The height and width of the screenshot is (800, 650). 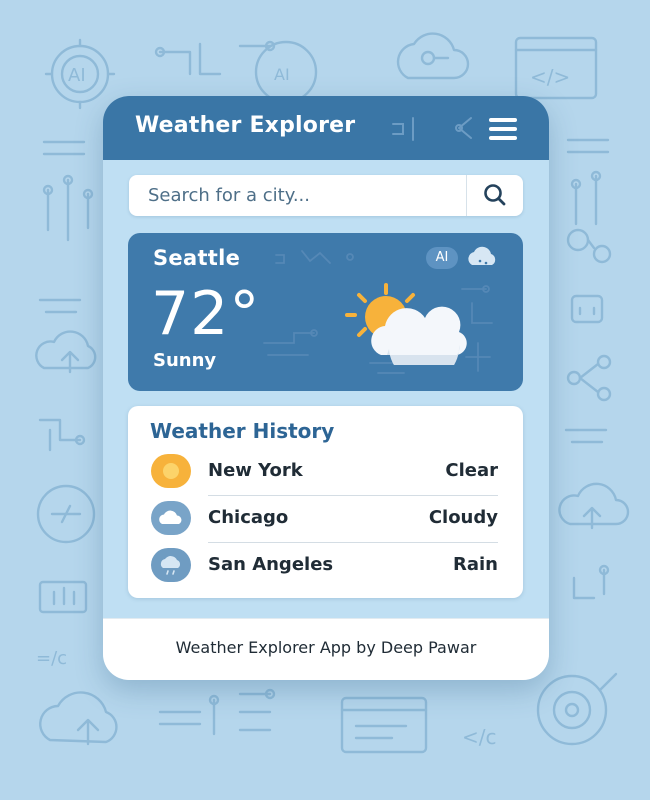 I want to click on ai-badge: AI, so click(x=442, y=258).